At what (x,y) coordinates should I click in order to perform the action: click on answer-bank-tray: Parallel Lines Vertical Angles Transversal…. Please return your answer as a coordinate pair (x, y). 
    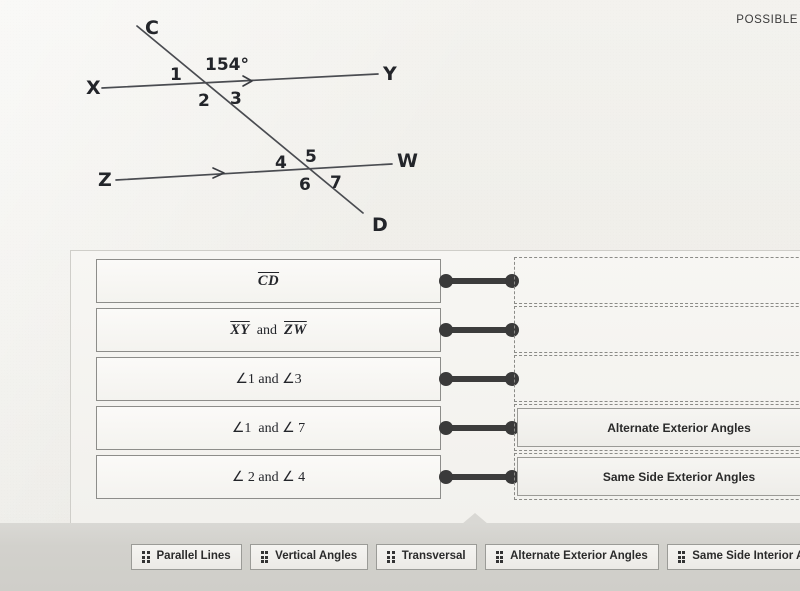
    Looking at the image, I should click on (400, 552).